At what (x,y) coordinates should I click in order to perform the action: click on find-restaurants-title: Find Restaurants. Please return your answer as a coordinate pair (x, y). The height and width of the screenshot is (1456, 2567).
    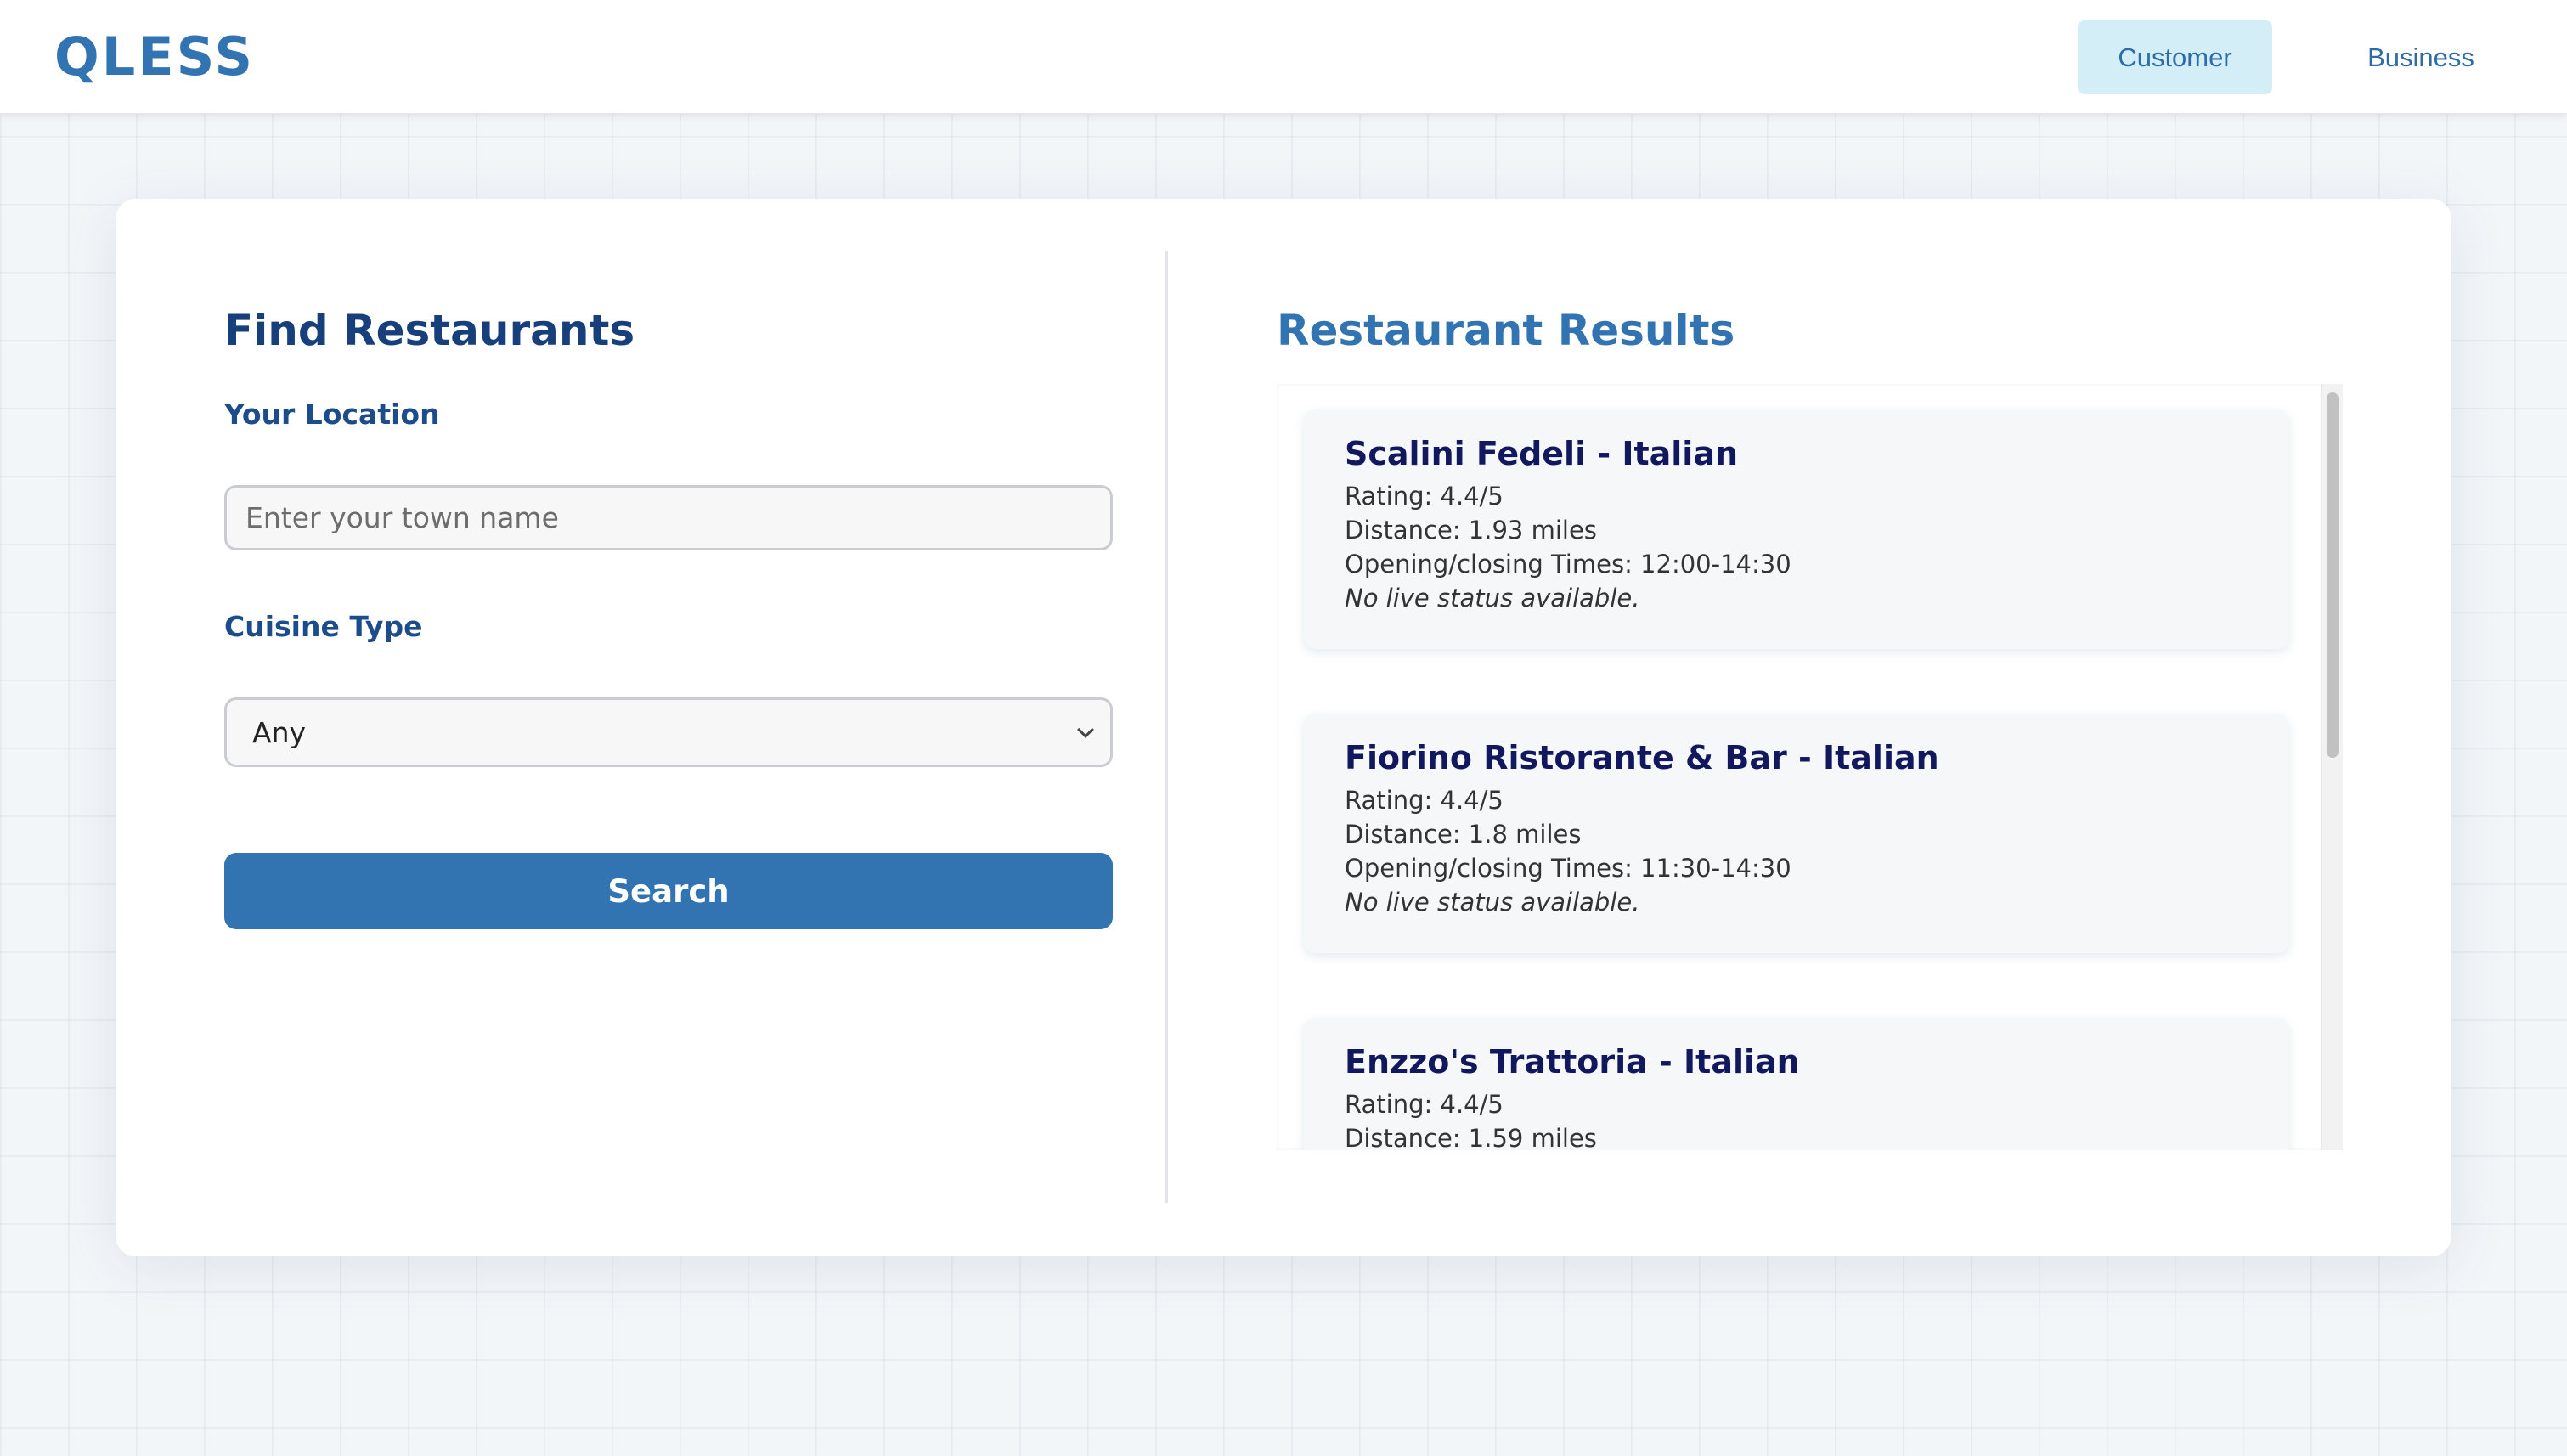
    Looking at the image, I should click on (429, 331).